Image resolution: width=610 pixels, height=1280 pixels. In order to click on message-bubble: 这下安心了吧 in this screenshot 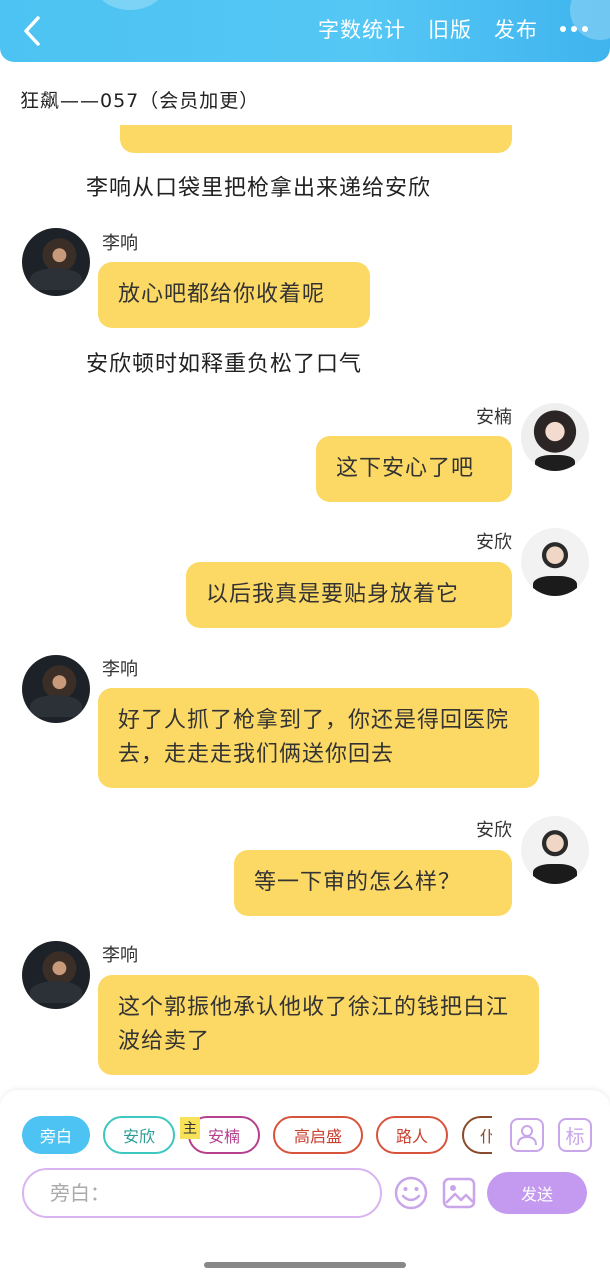, I will do `click(414, 469)`.